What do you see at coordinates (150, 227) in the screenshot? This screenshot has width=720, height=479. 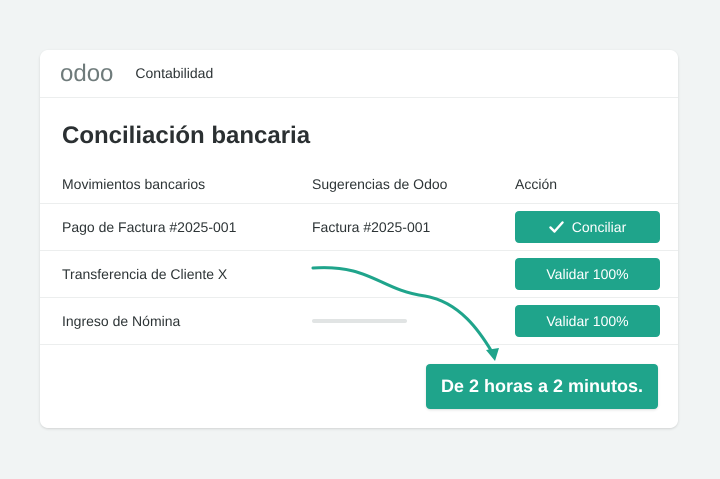 I see `table-cell-text: Pago de Factura #2025-001` at bounding box center [150, 227].